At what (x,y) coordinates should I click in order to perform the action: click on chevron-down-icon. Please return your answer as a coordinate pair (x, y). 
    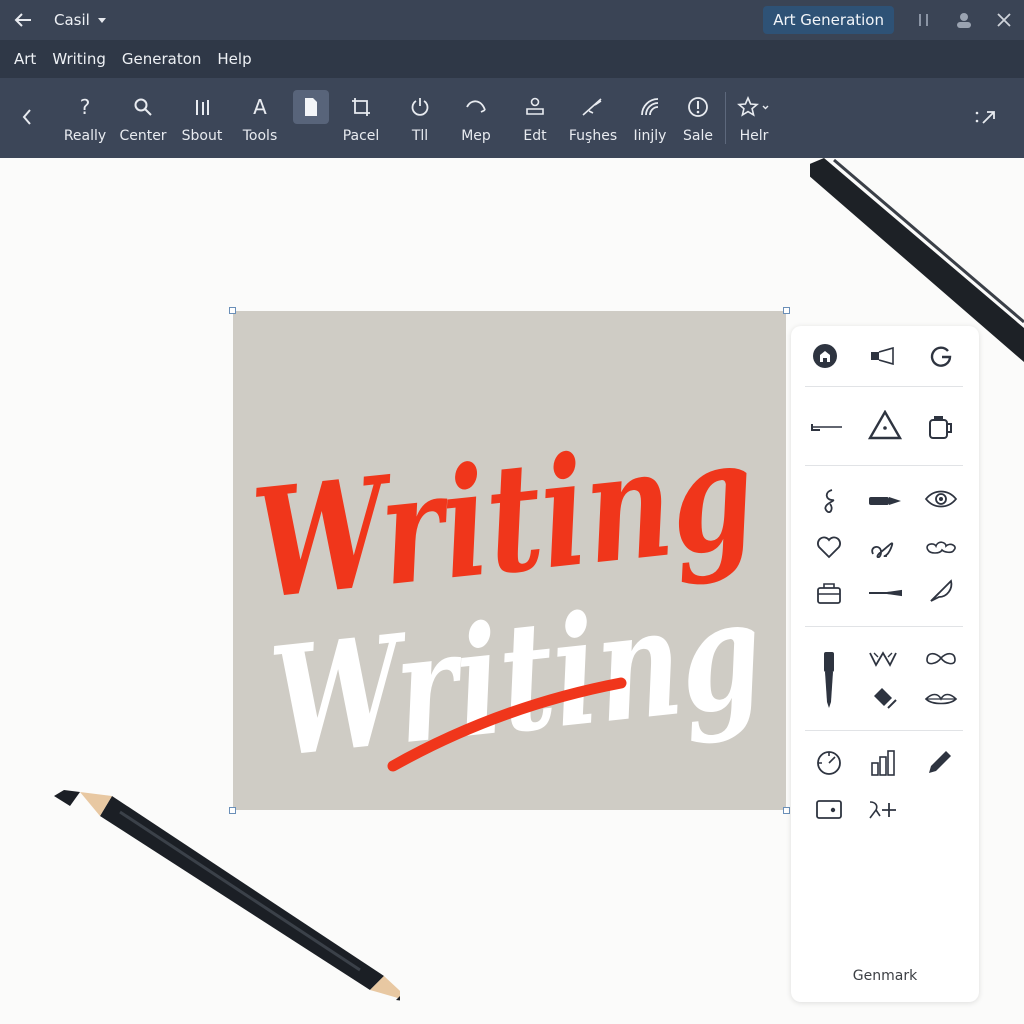
    Looking at the image, I should click on (101, 20).